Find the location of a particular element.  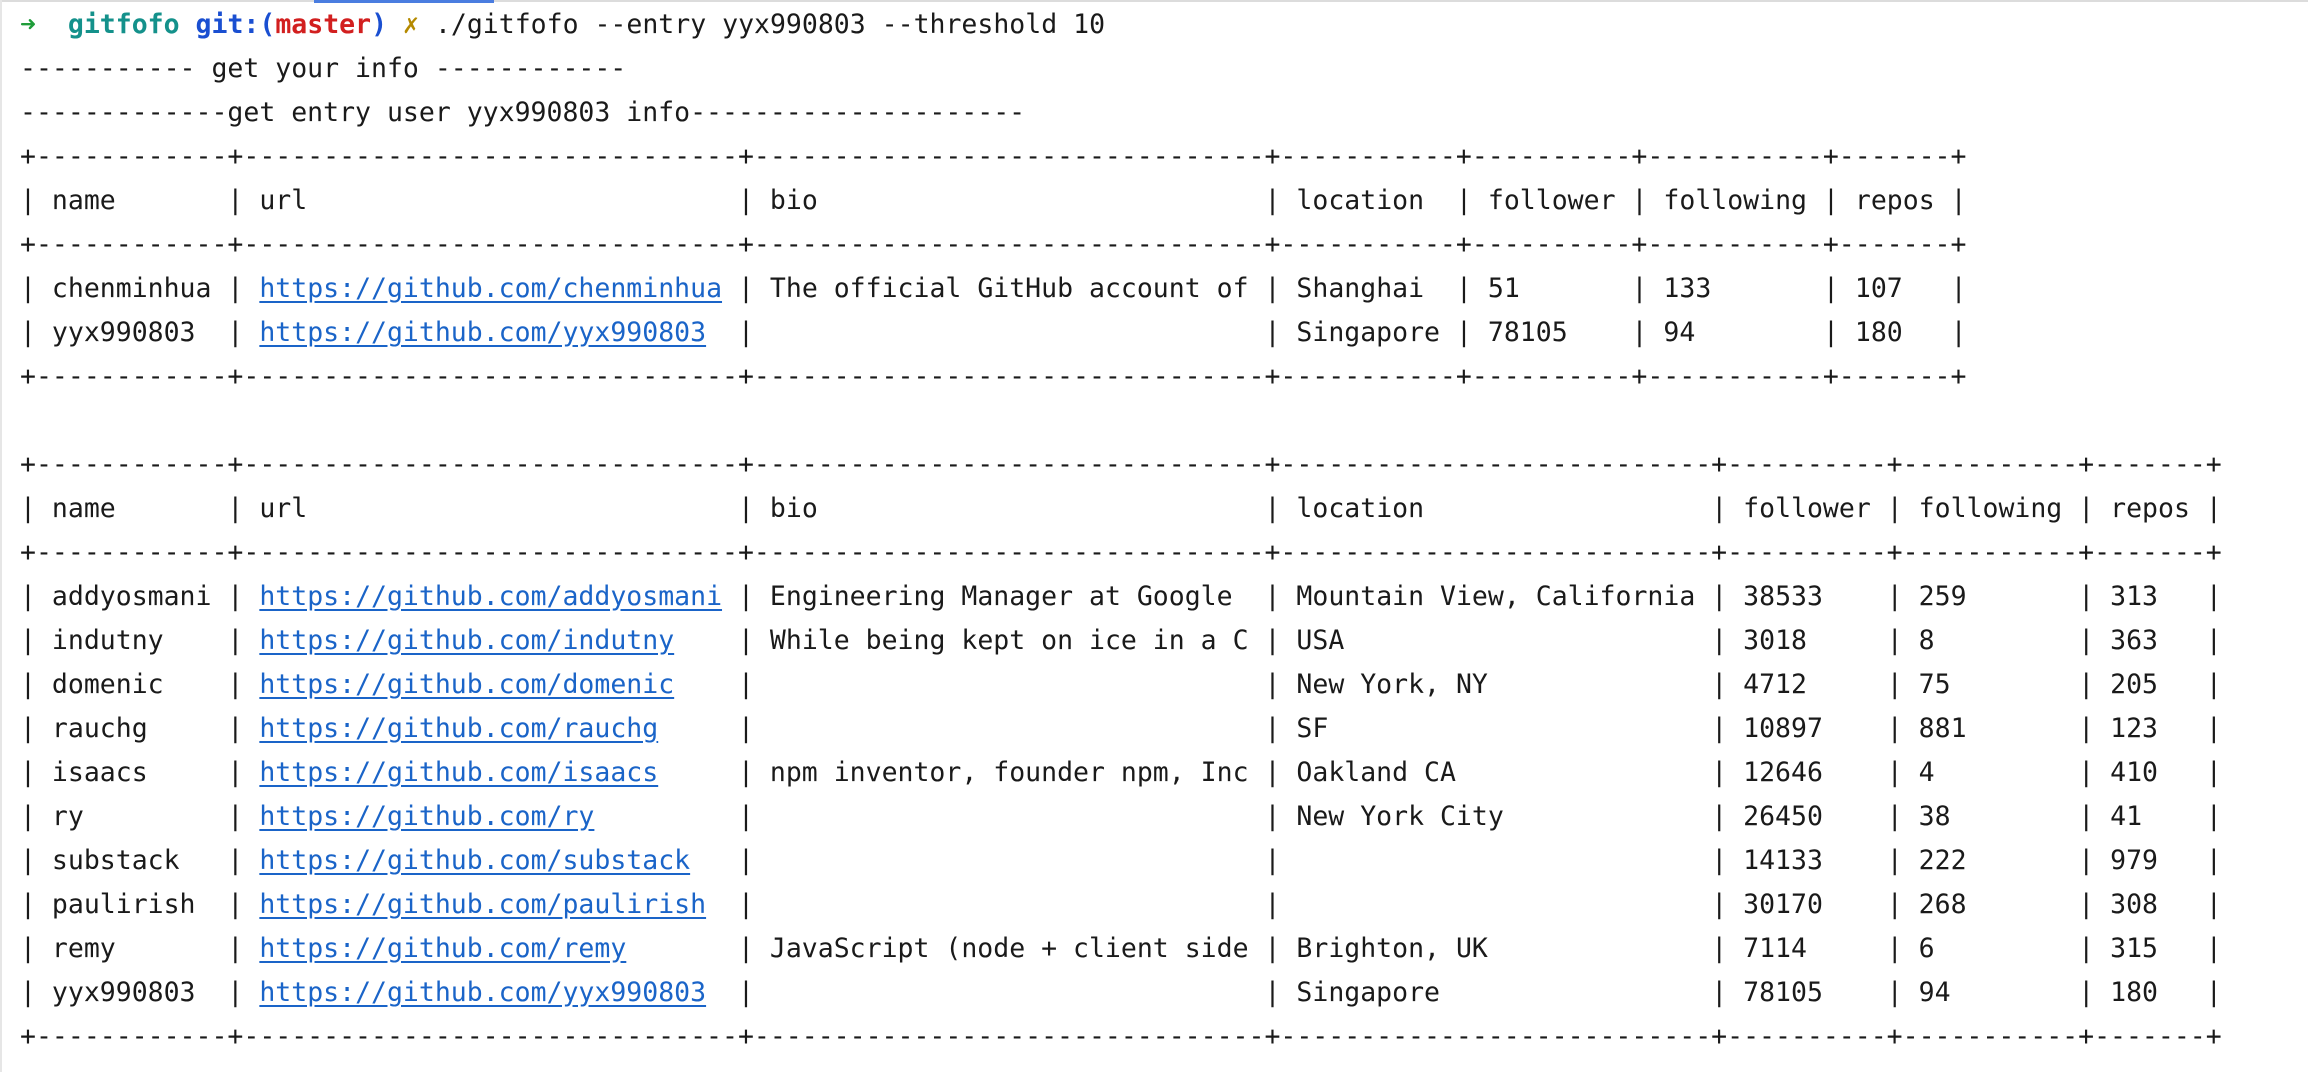

cell-bio: The official GitHub account of is located at coordinates (1009, 288).